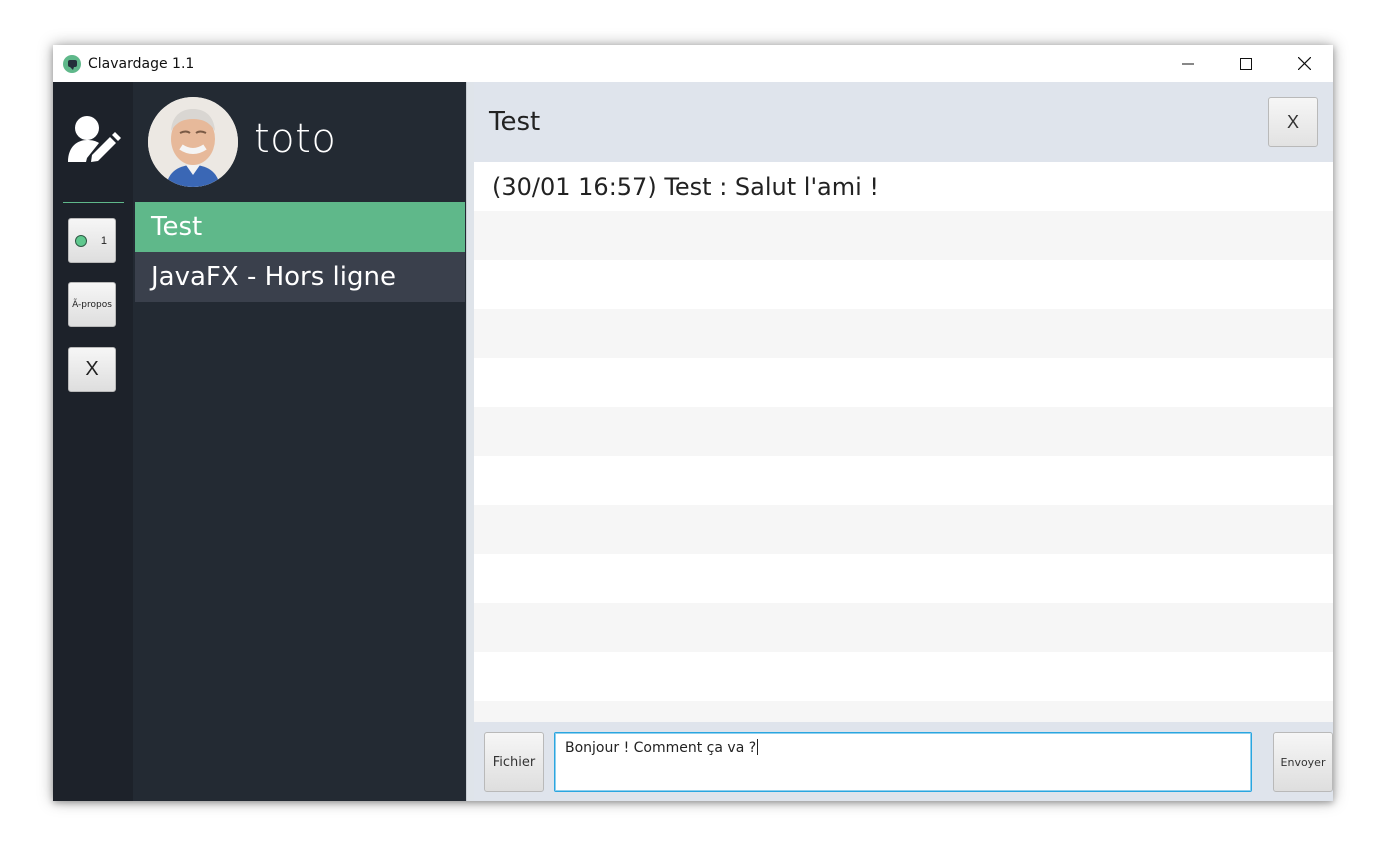  I want to click on maximize-button, so click(1246, 63).